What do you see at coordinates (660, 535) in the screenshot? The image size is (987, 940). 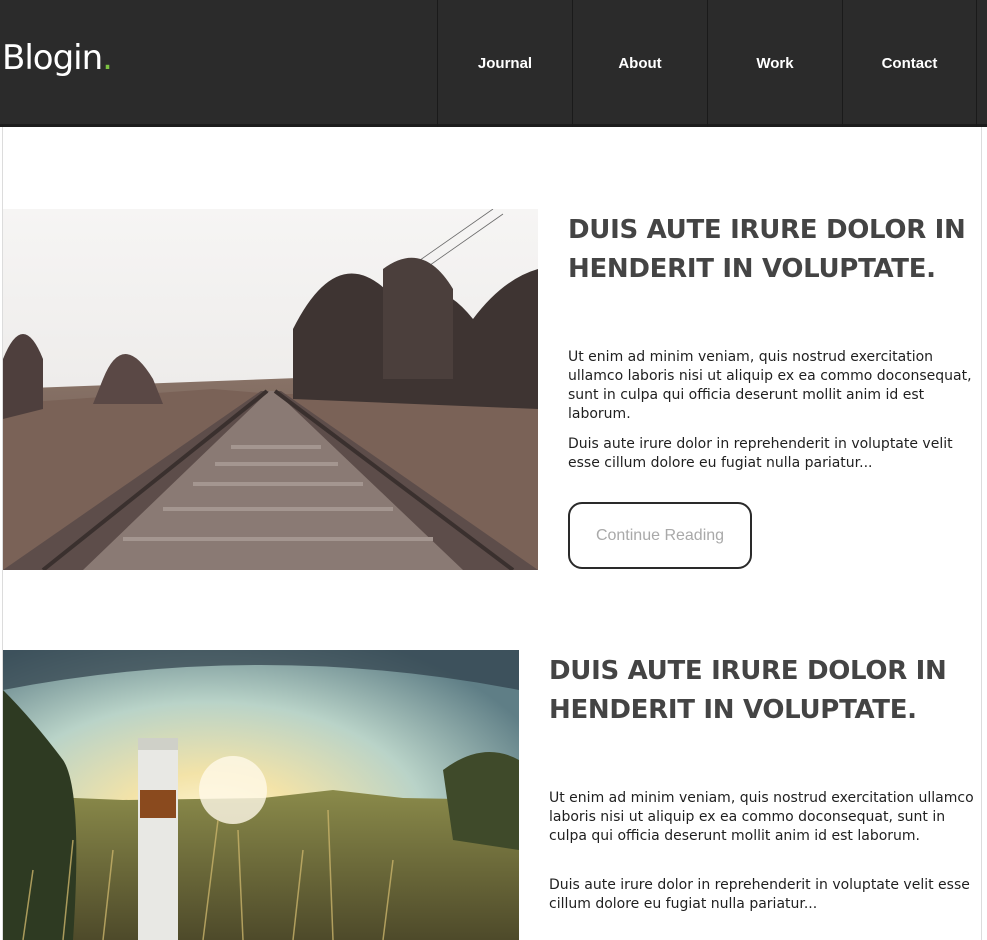 I see `continue-reading-button: Continue Reading` at bounding box center [660, 535].